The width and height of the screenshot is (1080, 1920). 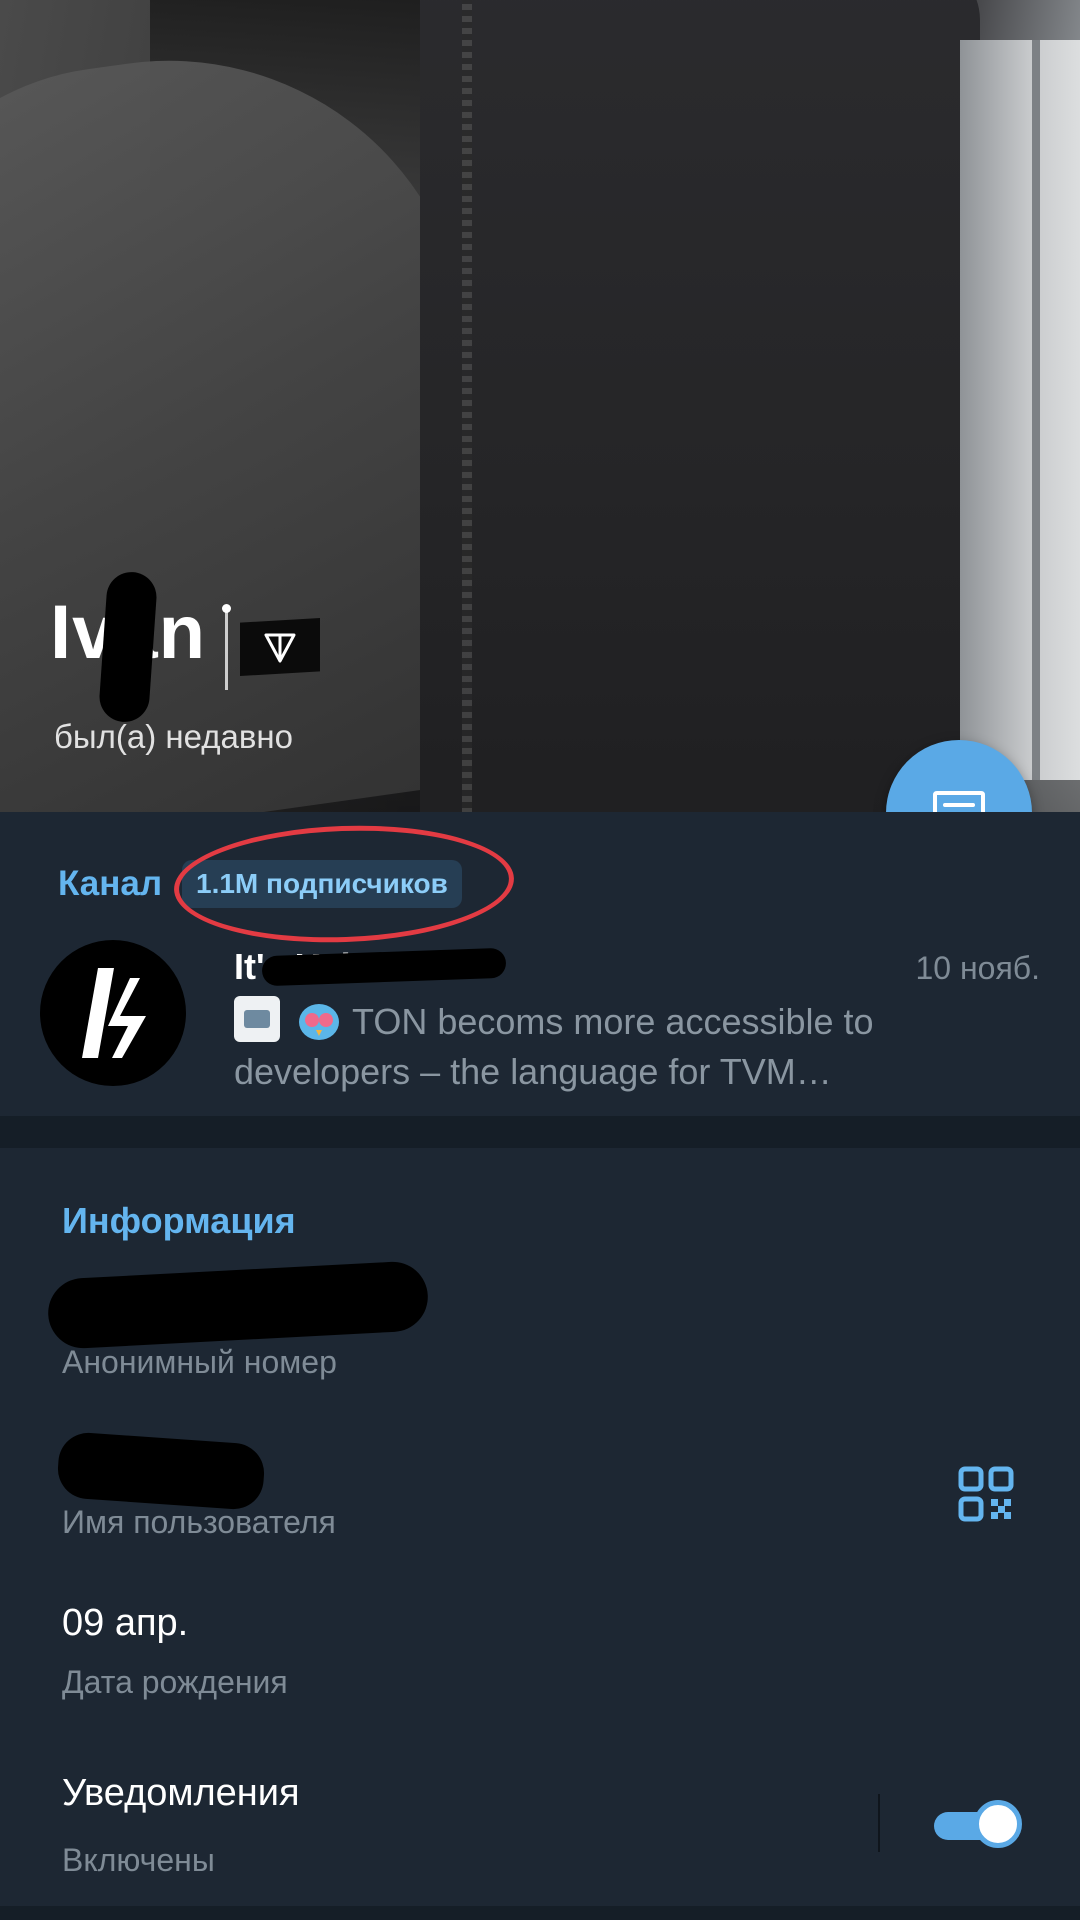 I want to click on notifications-status: Включены, so click(x=138, y=1860).